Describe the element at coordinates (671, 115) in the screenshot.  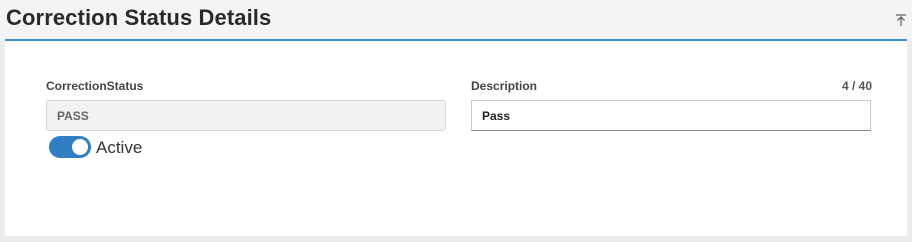
I see `description-input: Pass` at that location.